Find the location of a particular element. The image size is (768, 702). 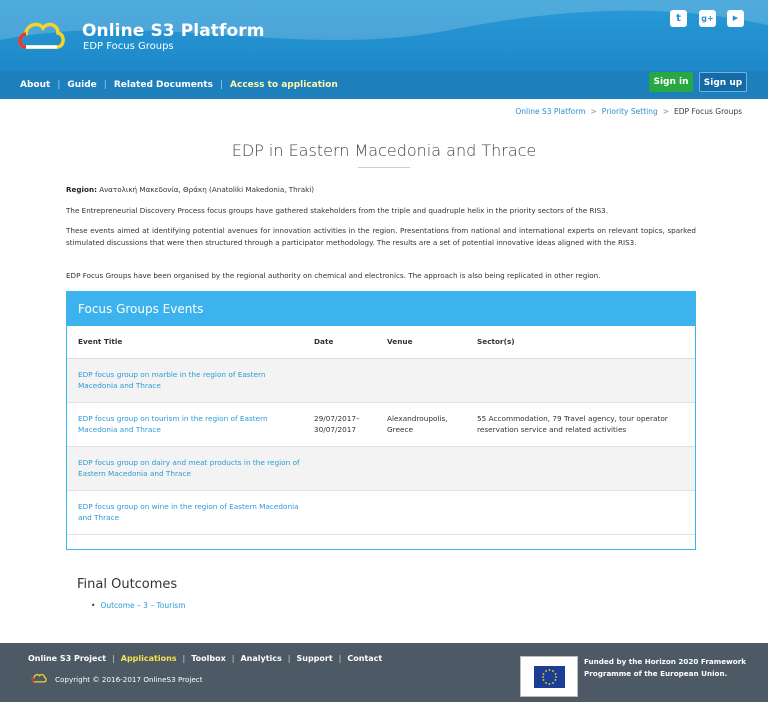

event-venue: Alexandroupolis, Greece is located at coordinates (421, 424).